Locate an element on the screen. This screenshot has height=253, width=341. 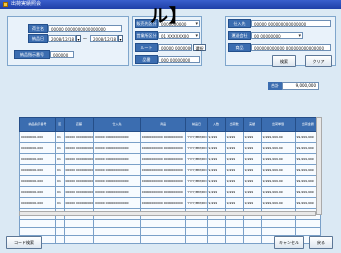
vertical-scrollbar is located at coordinates (319, 166).